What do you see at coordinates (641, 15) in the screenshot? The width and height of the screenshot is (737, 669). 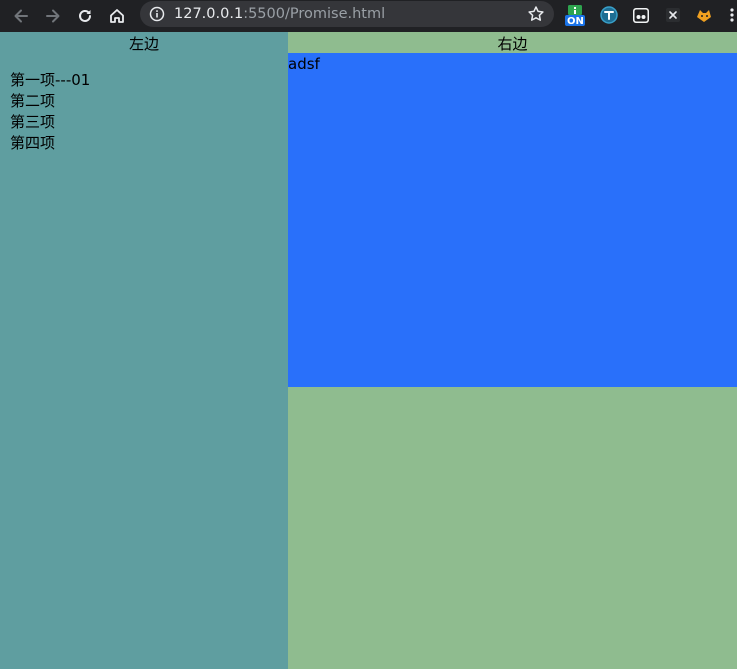 I see `face-extension-icon` at bounding box center [641, 15].